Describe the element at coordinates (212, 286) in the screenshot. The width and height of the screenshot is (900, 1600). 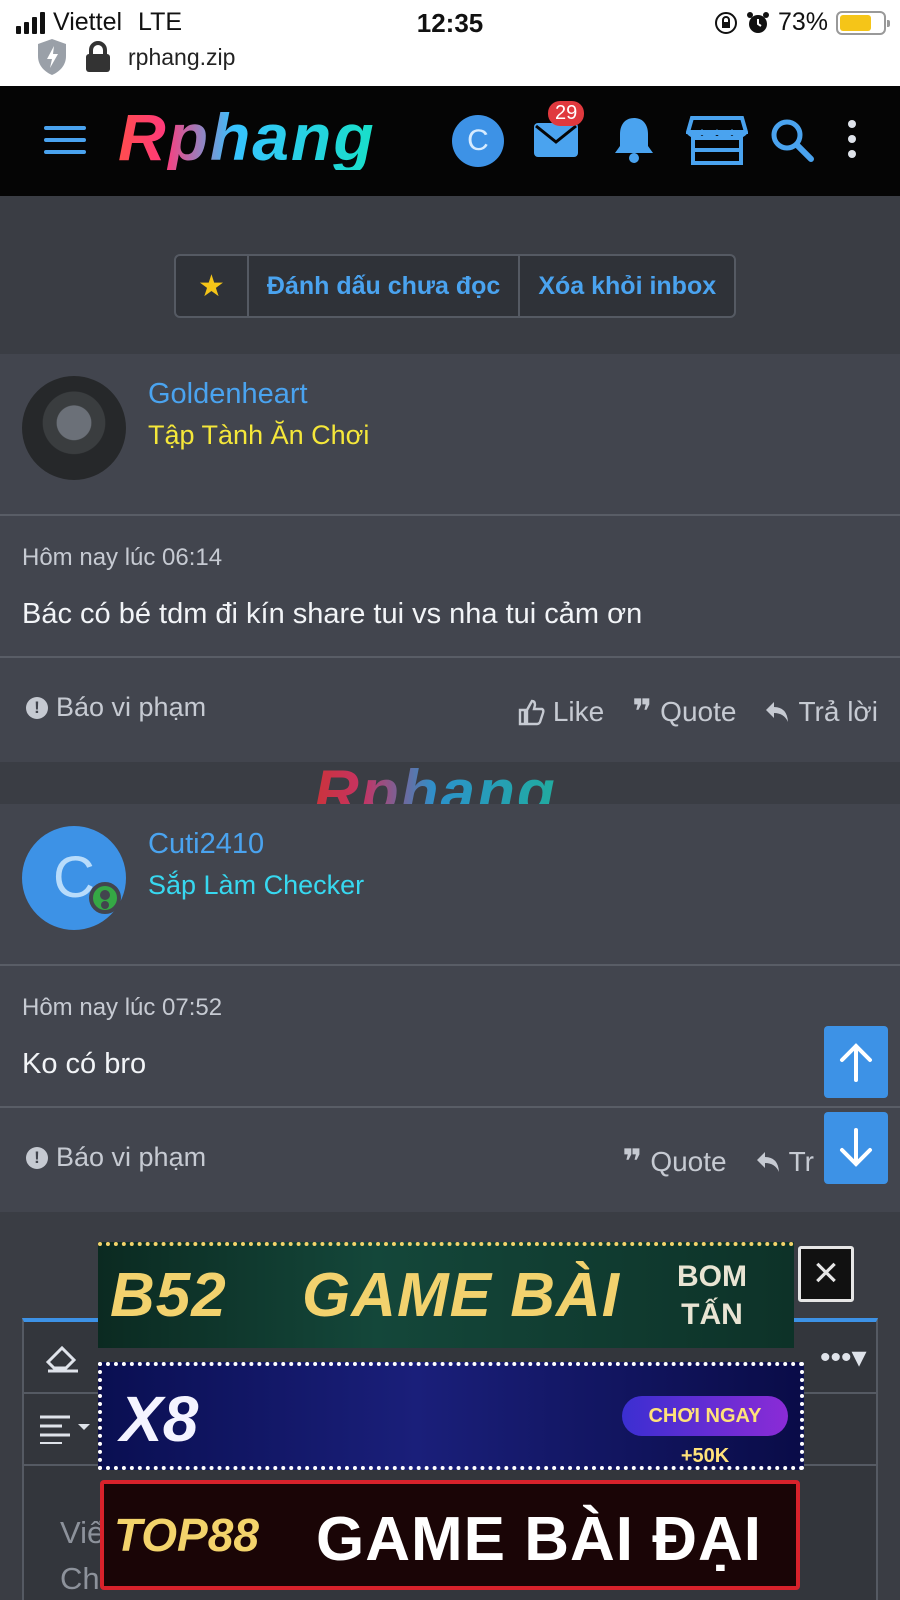
I see `star-button: ★` at that location.